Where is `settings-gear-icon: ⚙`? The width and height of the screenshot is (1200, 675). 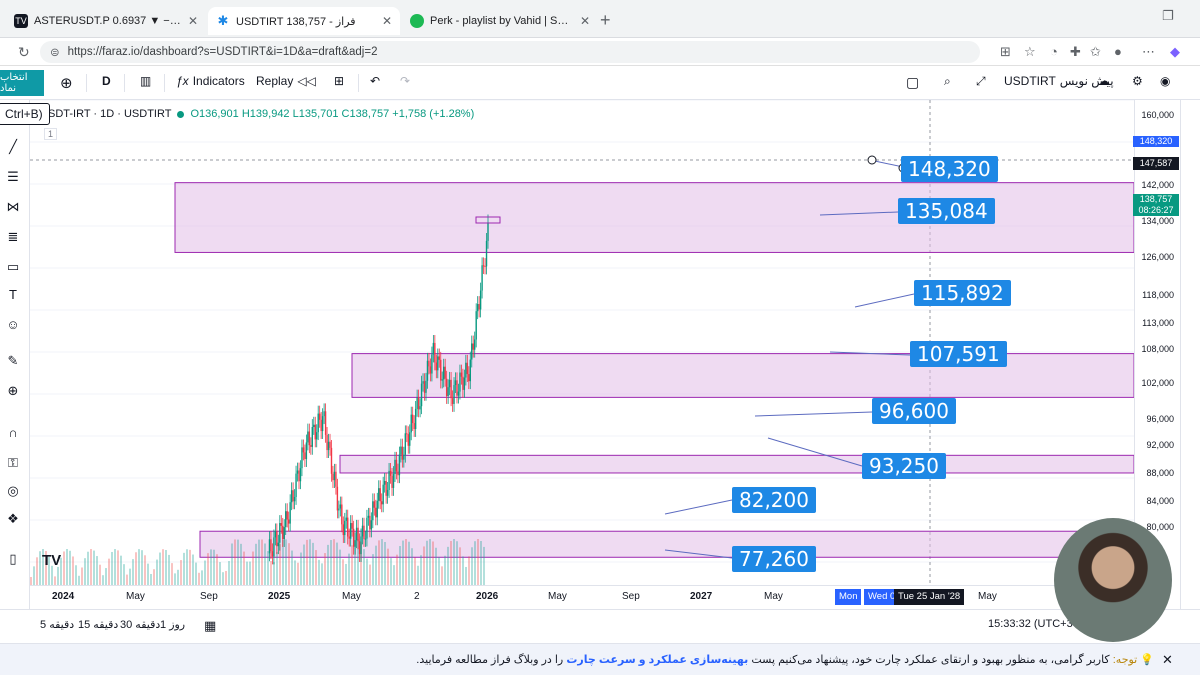 settings-gear-icon: ⚙ is located at coordinates (1137, 81).